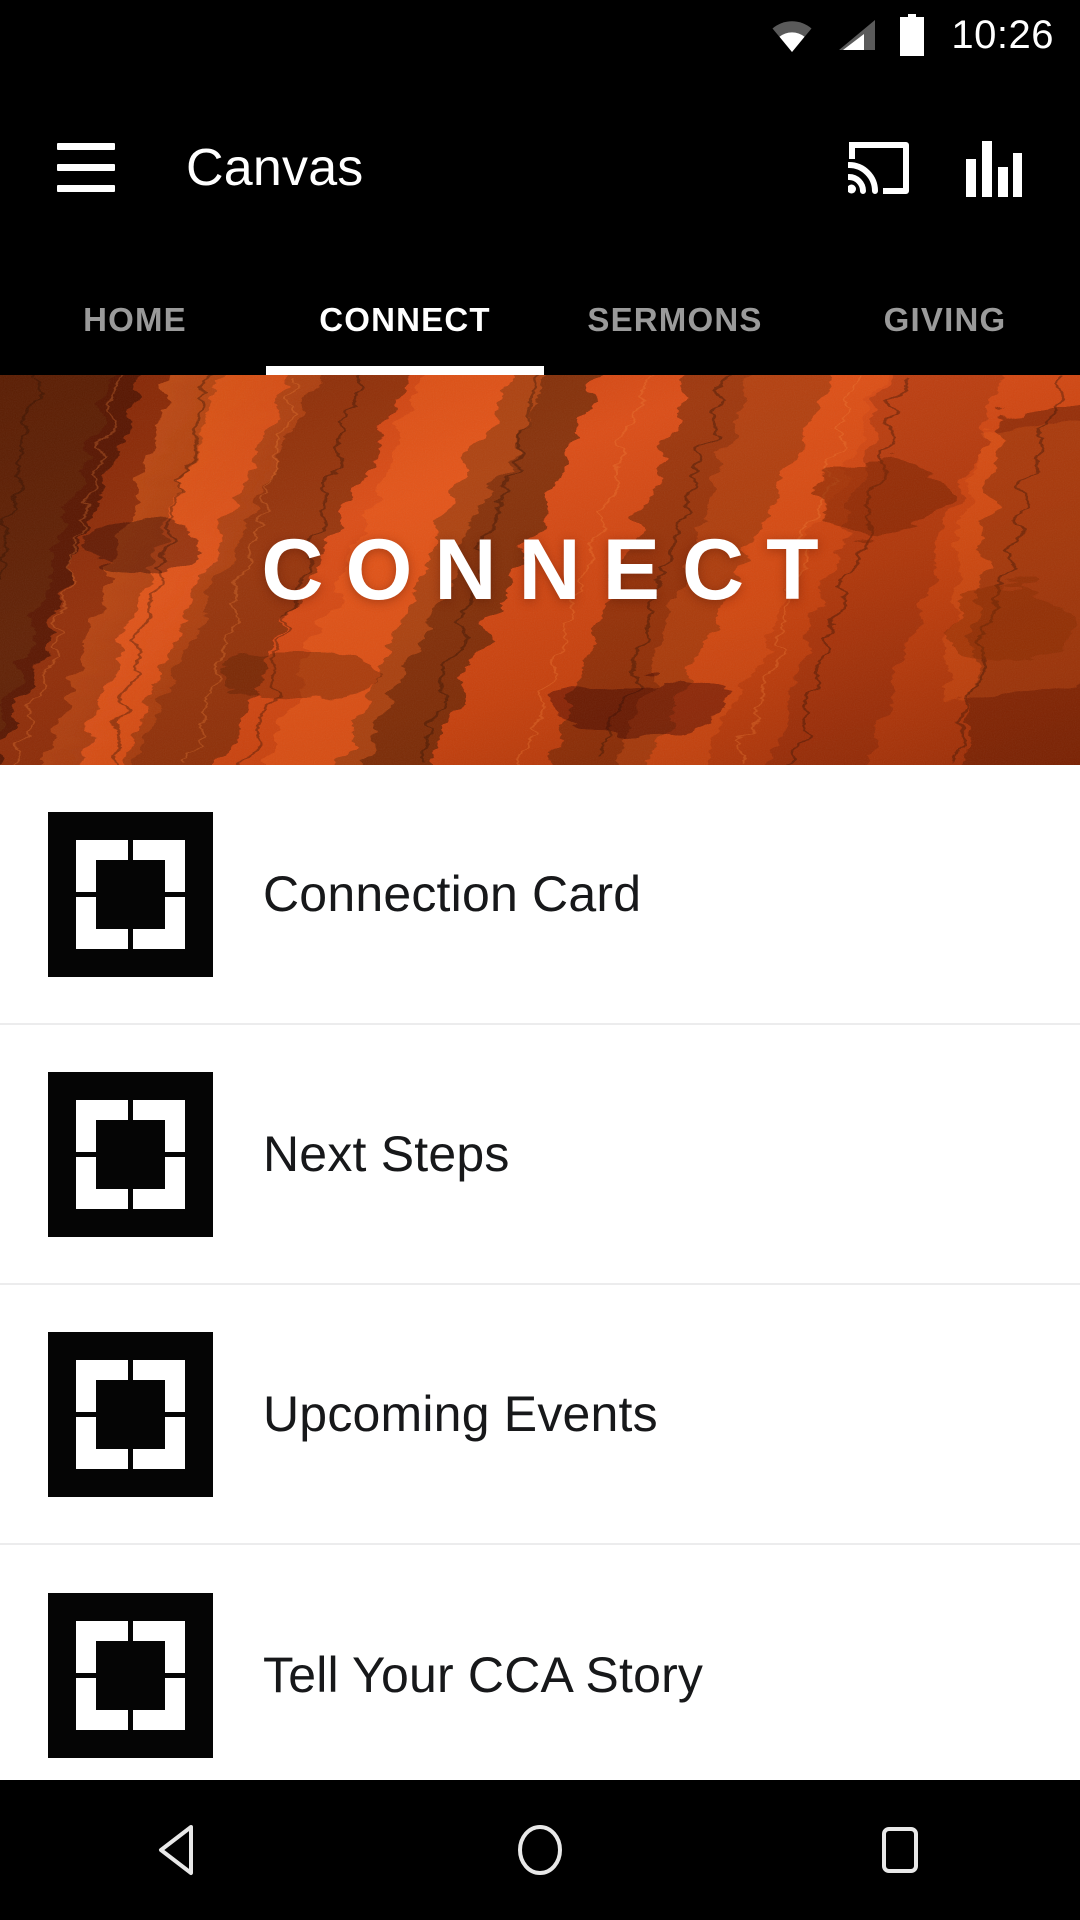  What do you see at coordinates (936, 168) in the screenshot?
I see `app-bar-actions` at bounding box center [936, 168].